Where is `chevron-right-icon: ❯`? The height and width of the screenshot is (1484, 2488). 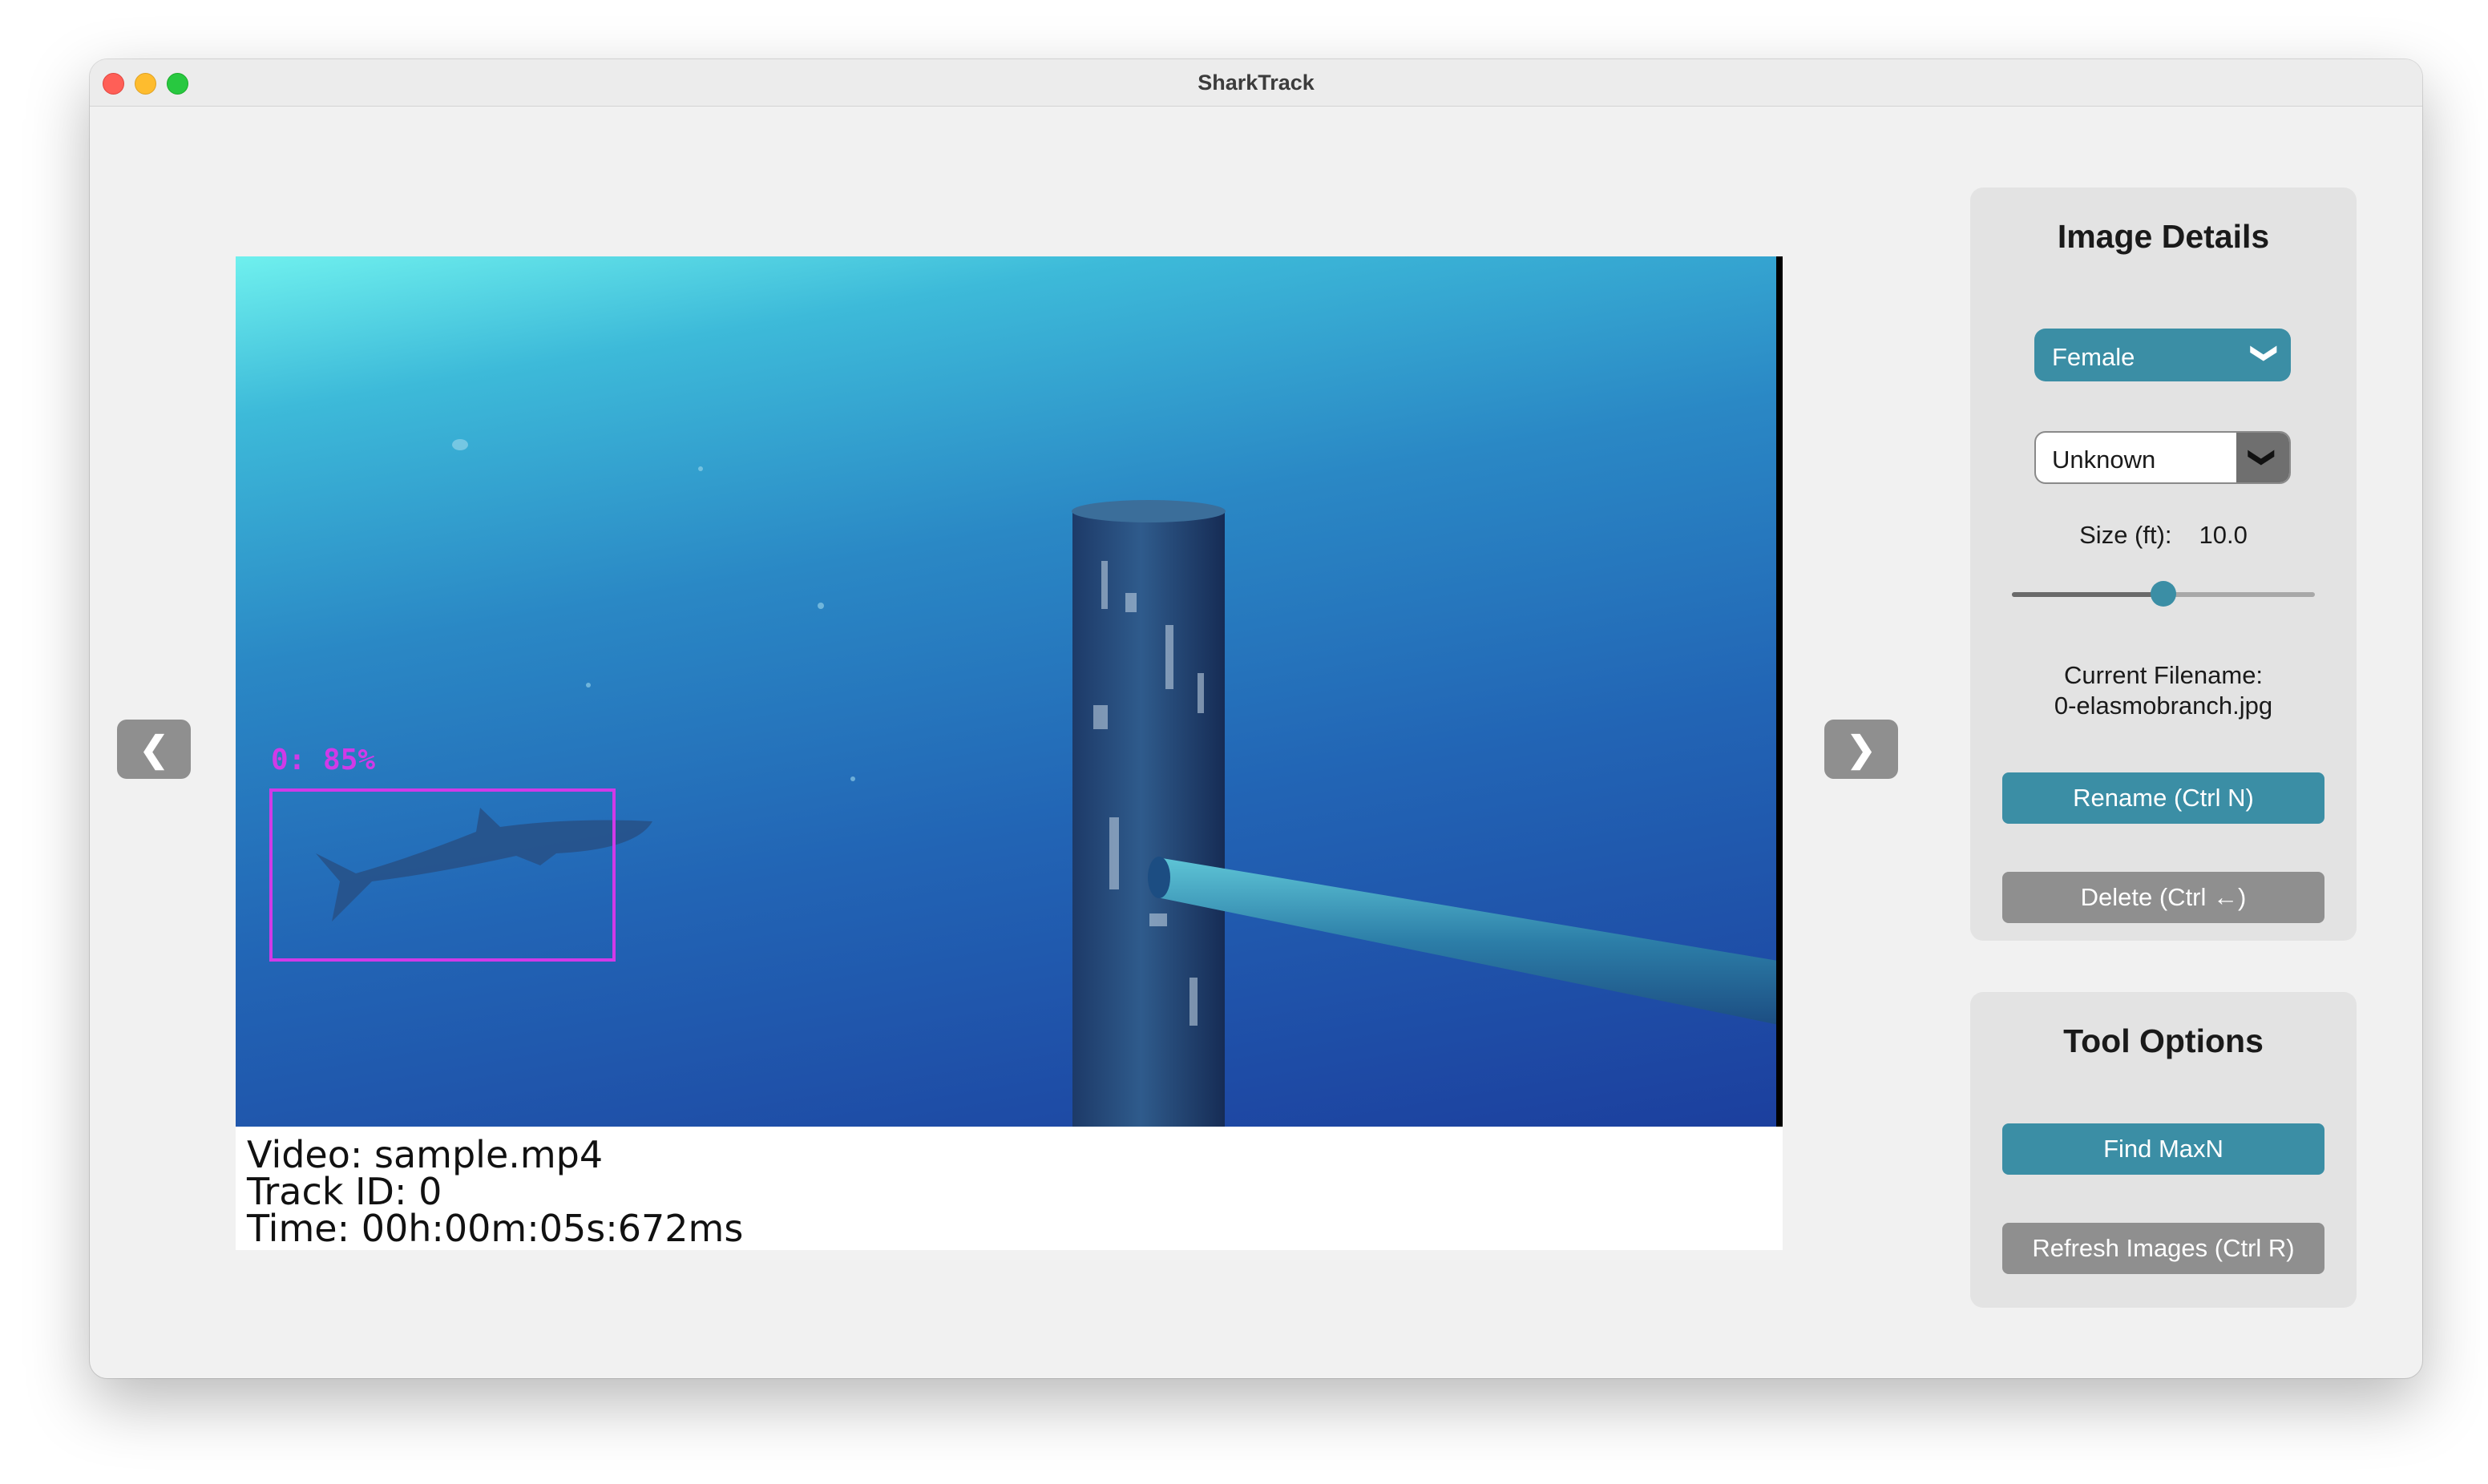
chevron-right-icon: ❯ is located at coordinates (1861, 749).